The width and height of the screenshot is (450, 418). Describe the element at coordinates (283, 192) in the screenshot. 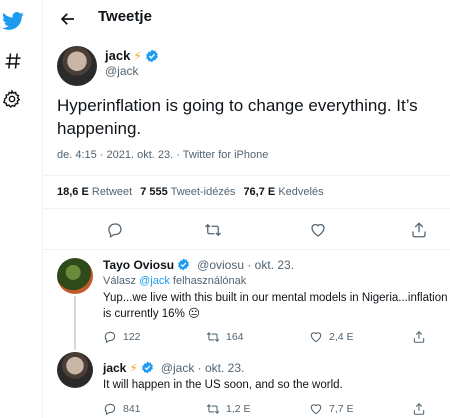

I see `likes-stat: 76,7 E Kedvelés` at that location.